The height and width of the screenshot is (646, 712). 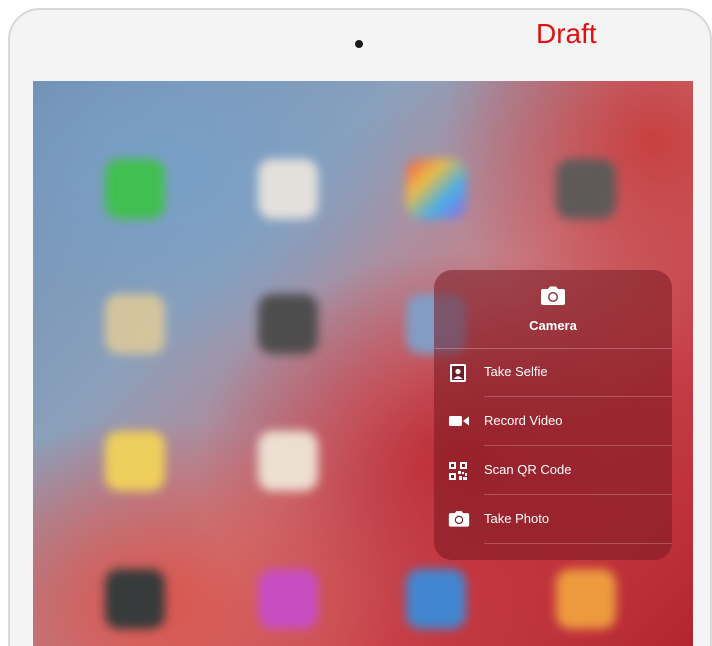 What do you see at coordinates (553, 372) in the screenshot?
I see `take-selfie-action: Take Selfie` at bounding box center [553, 372].